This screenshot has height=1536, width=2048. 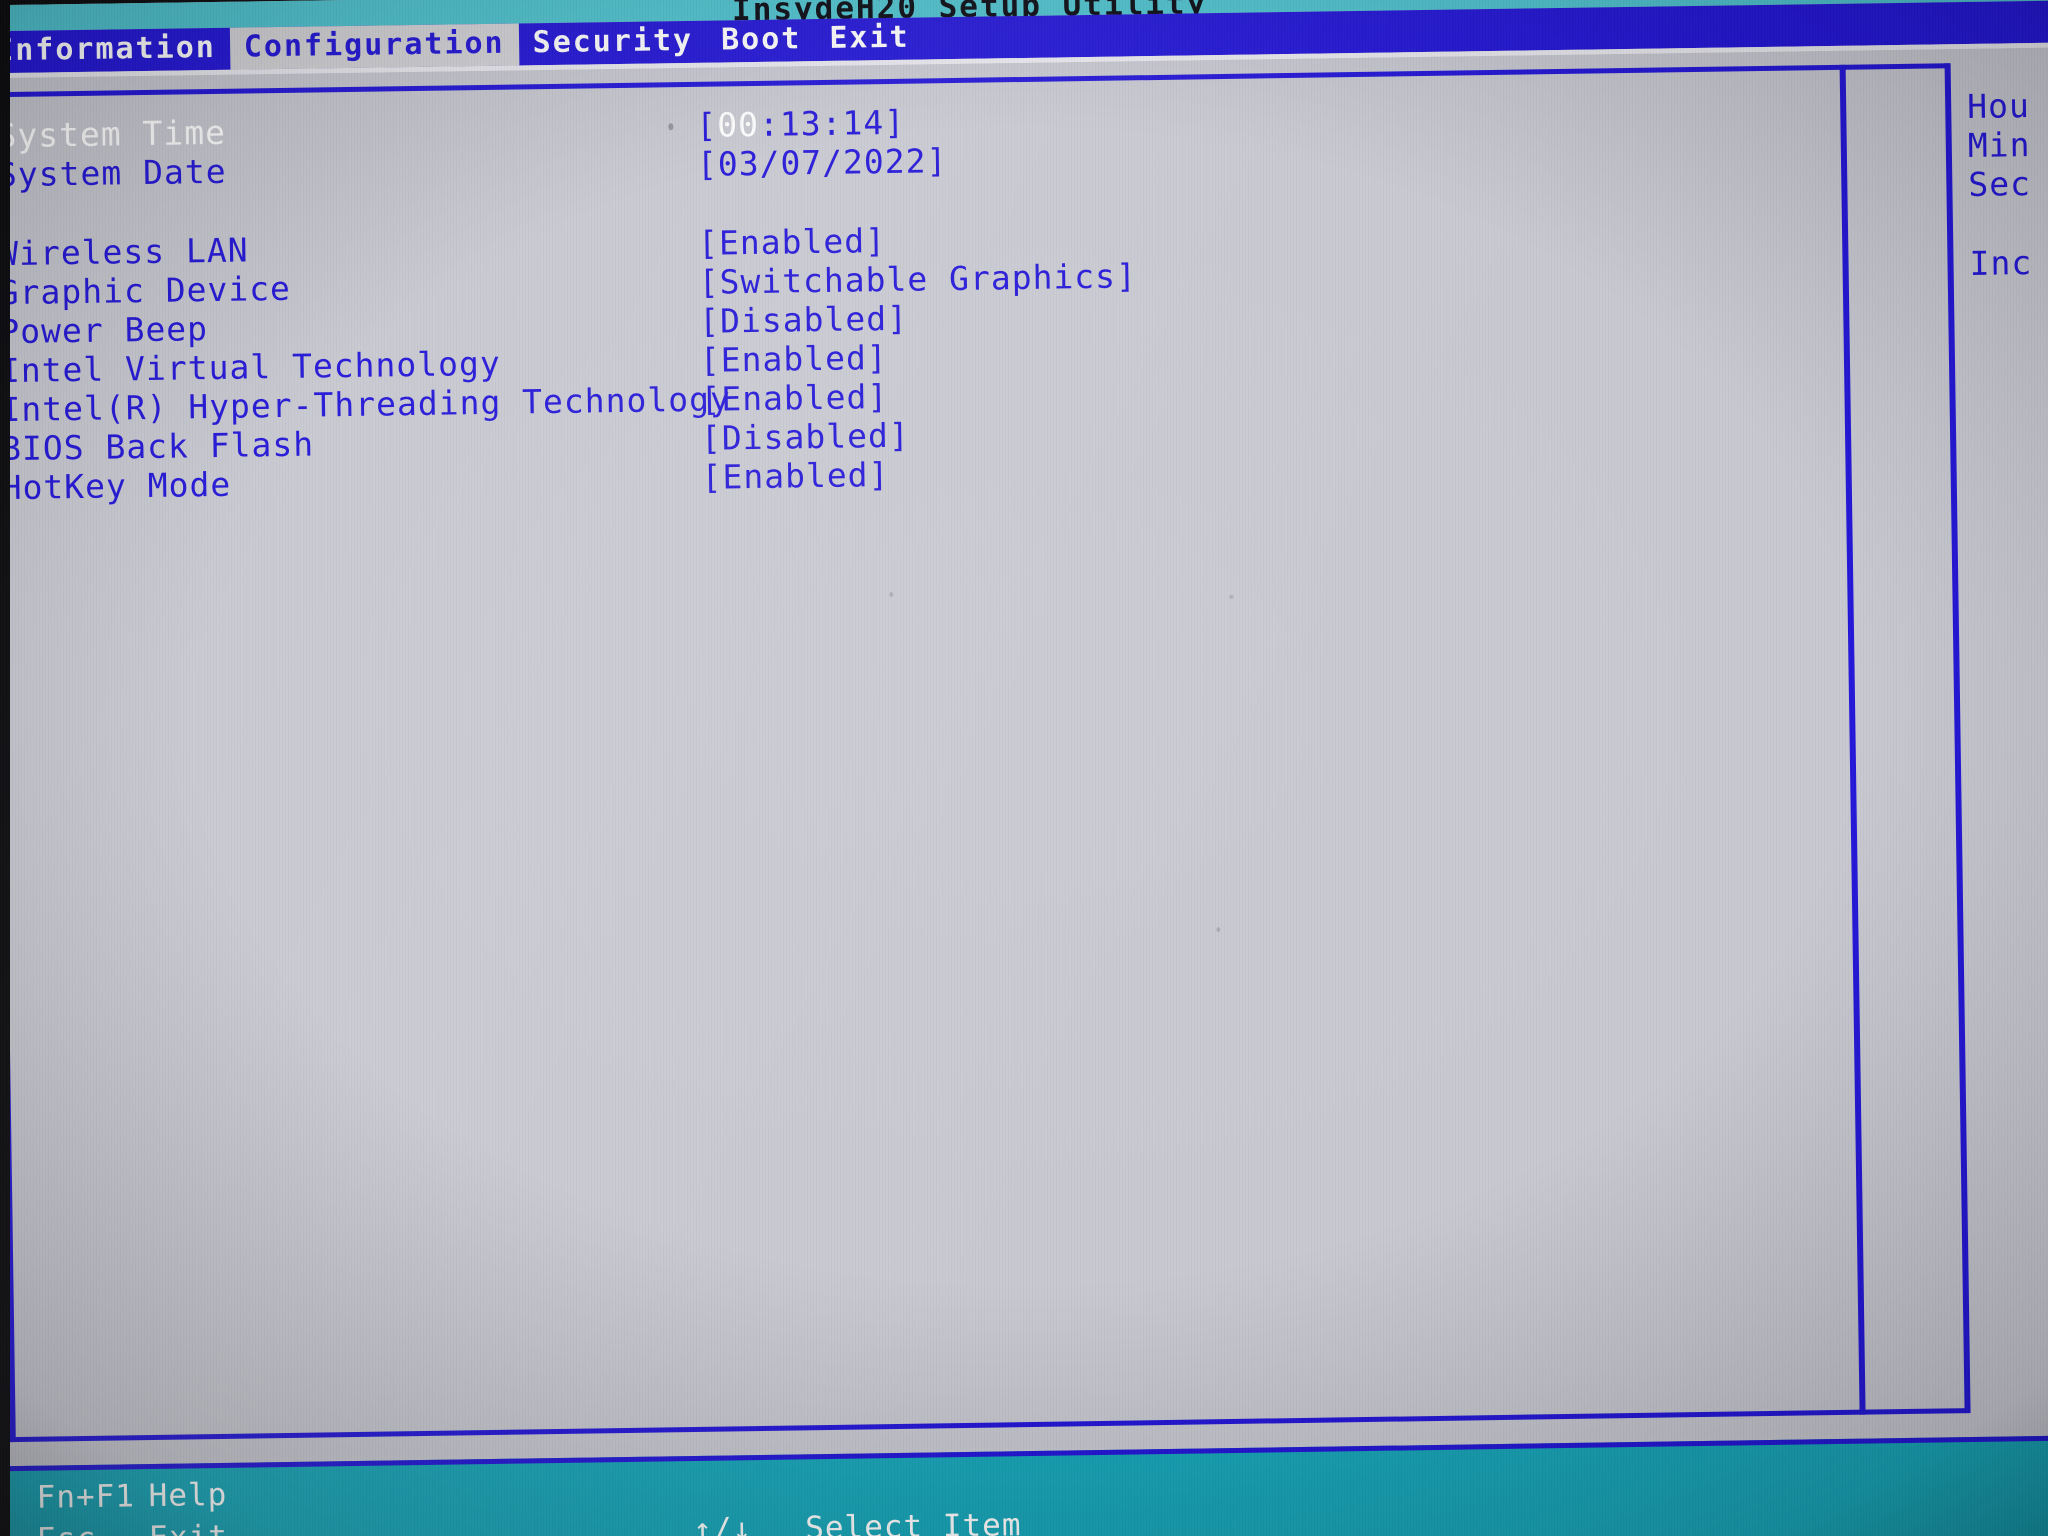 I want to click on menu-item-information: Information, so click(x=115, y=51).